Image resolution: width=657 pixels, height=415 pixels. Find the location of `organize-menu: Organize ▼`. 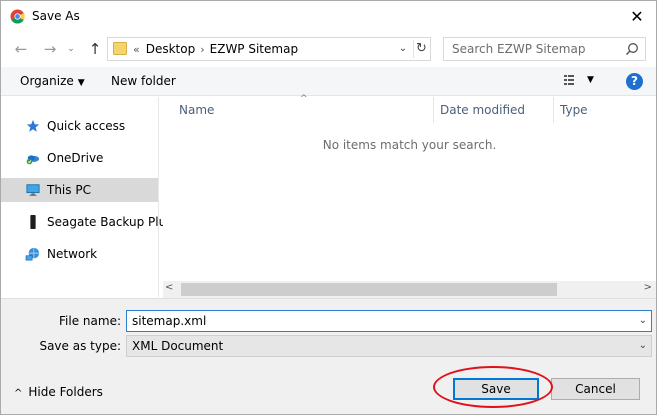

organize-menu: Organize ▼ is located at coordinates (52, 81).